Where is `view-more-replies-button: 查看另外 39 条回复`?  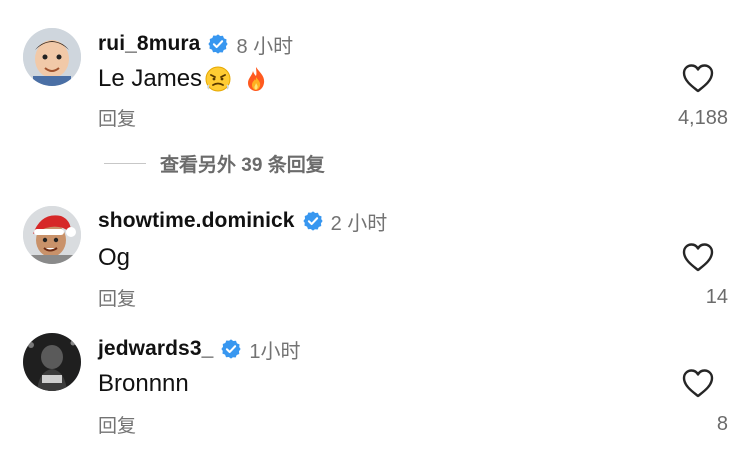 view-more-replies-button: 查看另外 39 条回复 is located at coordinates (214, 163).